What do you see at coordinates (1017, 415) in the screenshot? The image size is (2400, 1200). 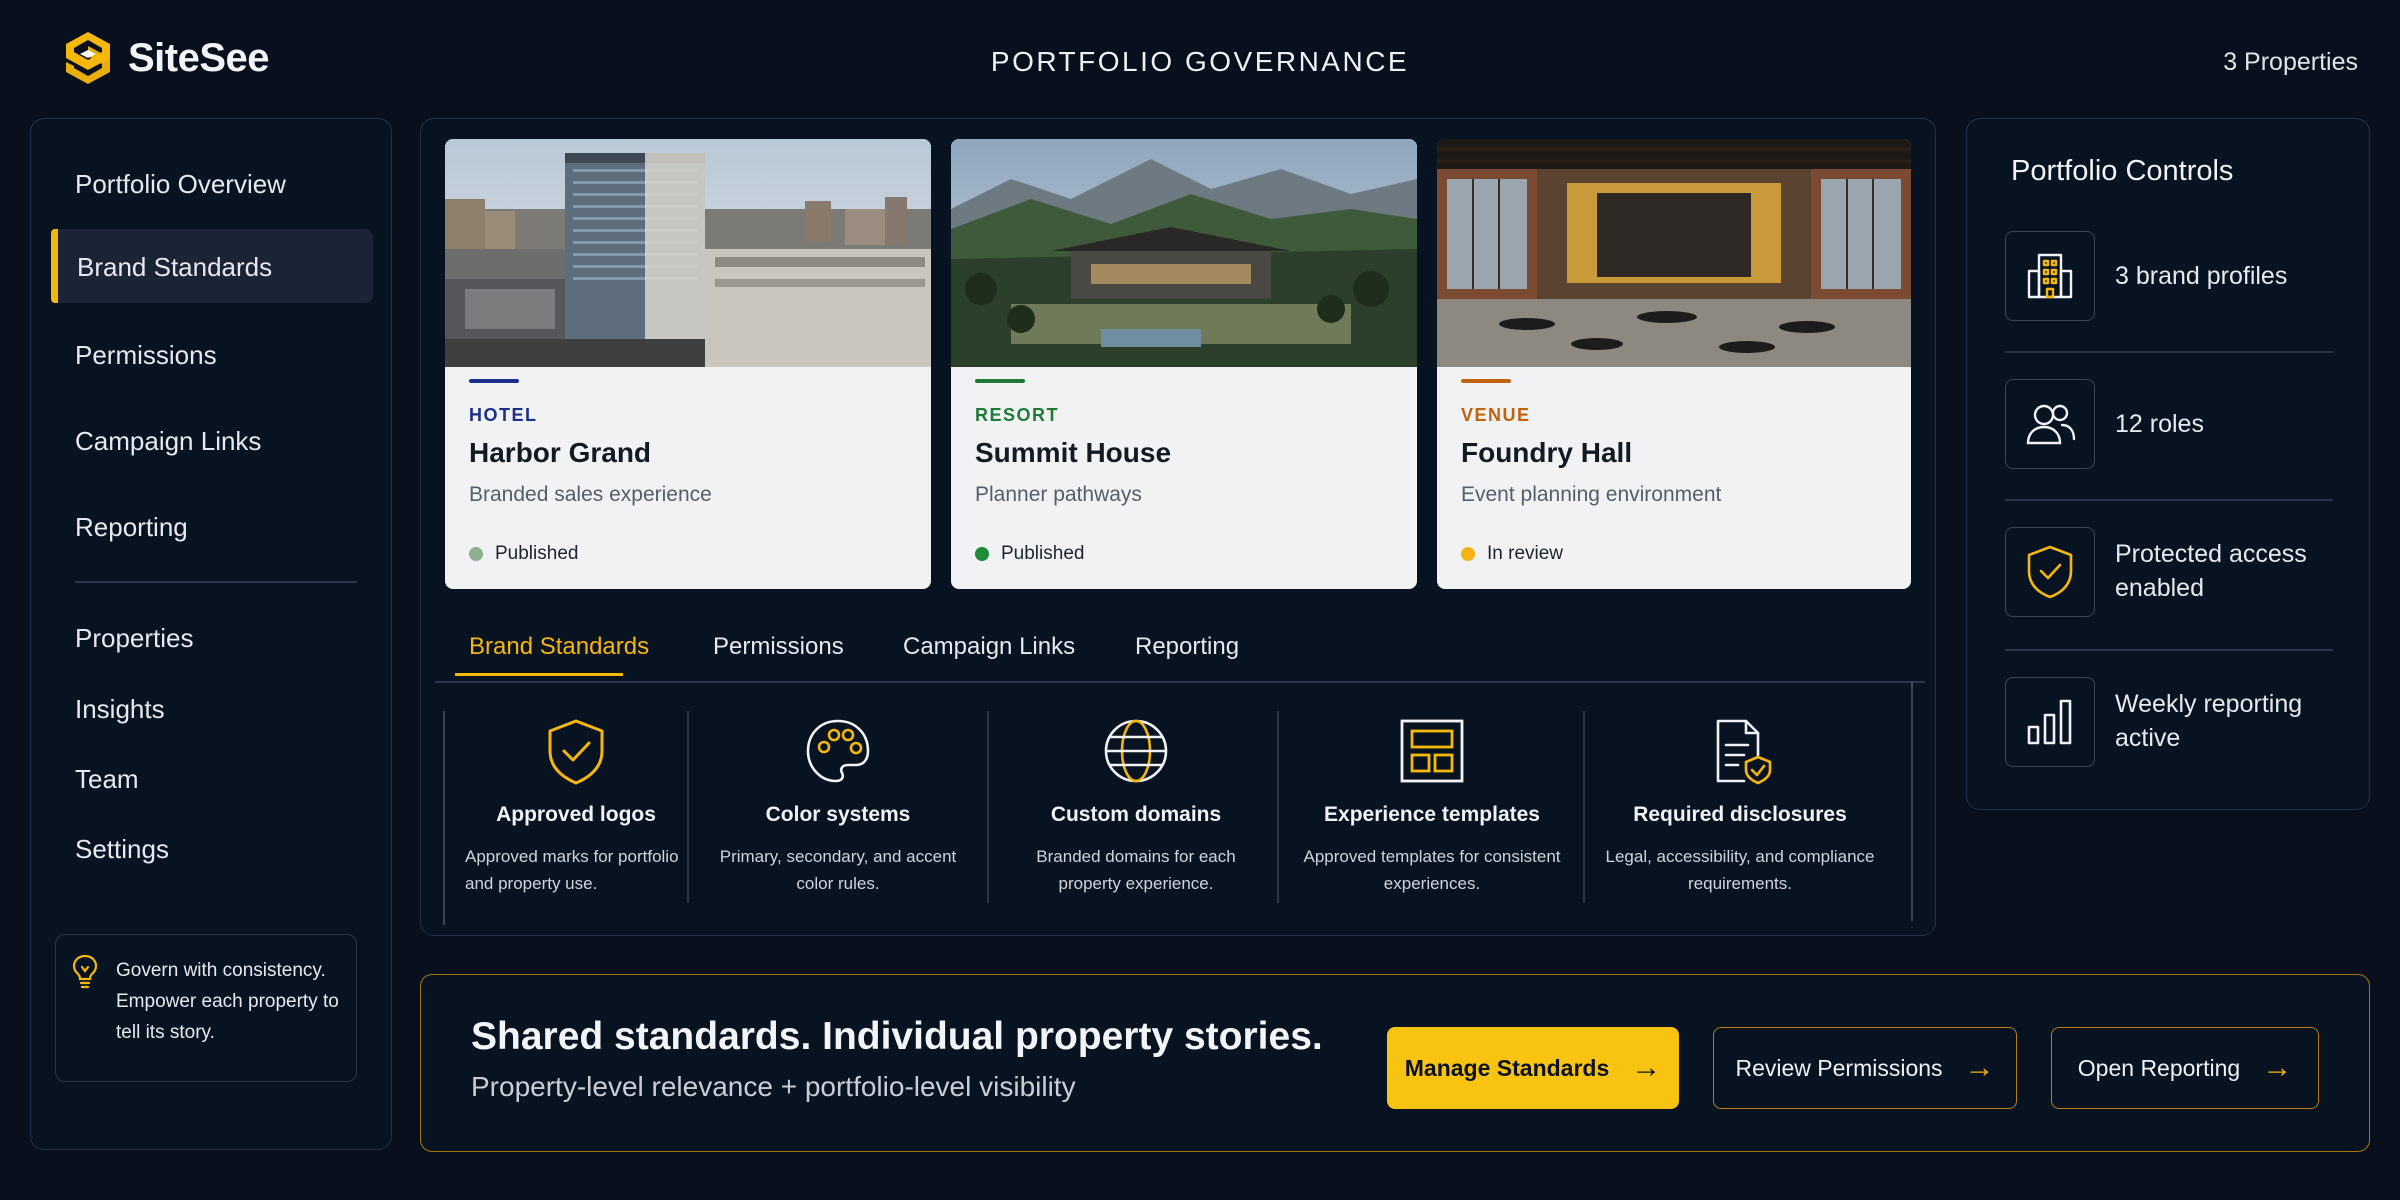 I see `property-type: RESORT` at bounding box center [1017, 415].